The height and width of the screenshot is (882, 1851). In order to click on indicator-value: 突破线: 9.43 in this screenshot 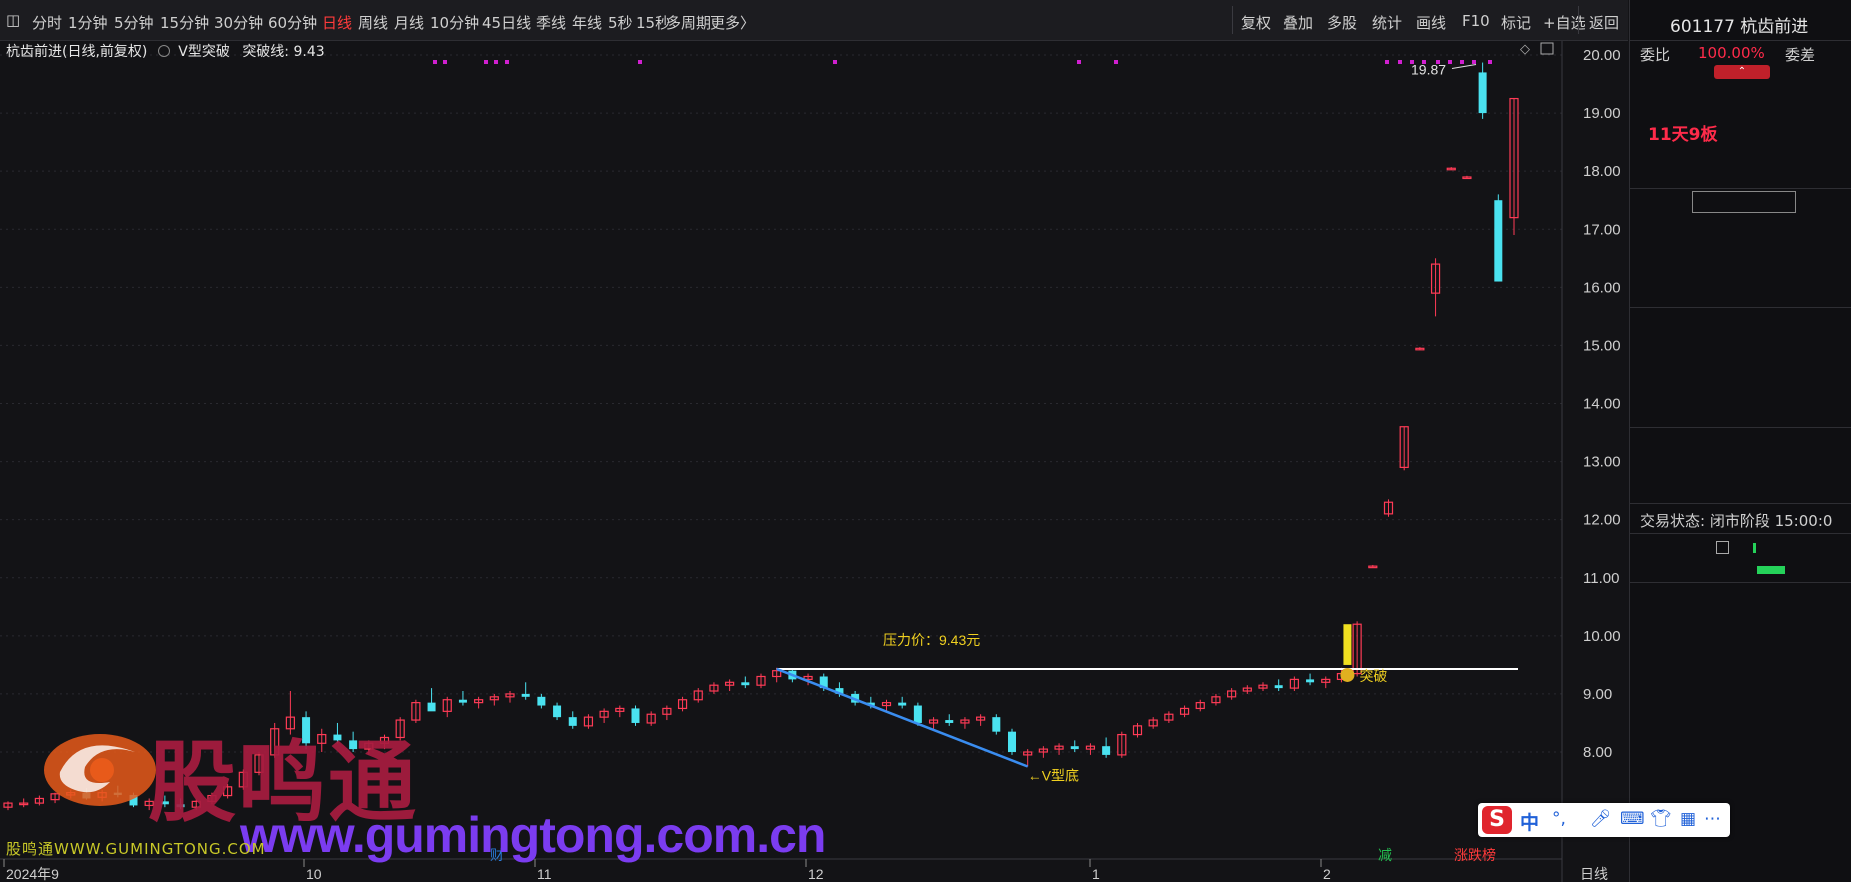, I will do `click(283, 52)`.